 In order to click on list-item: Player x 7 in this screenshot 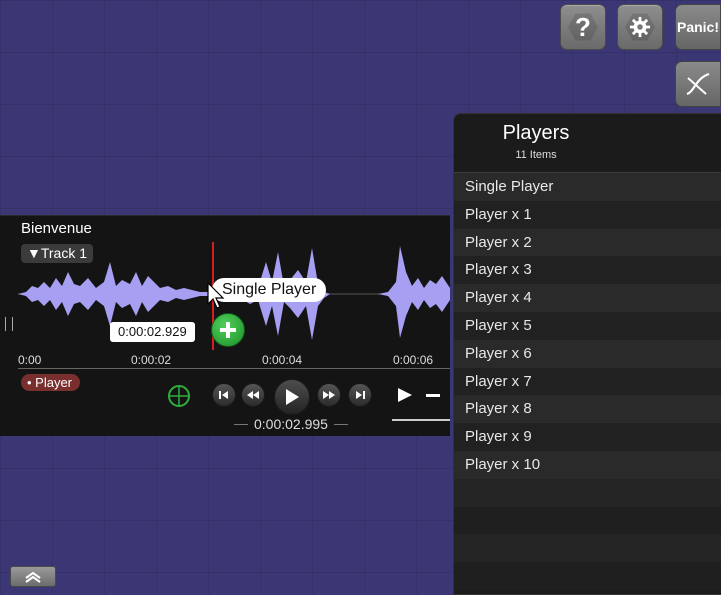, I will do `click(587, 381)`.